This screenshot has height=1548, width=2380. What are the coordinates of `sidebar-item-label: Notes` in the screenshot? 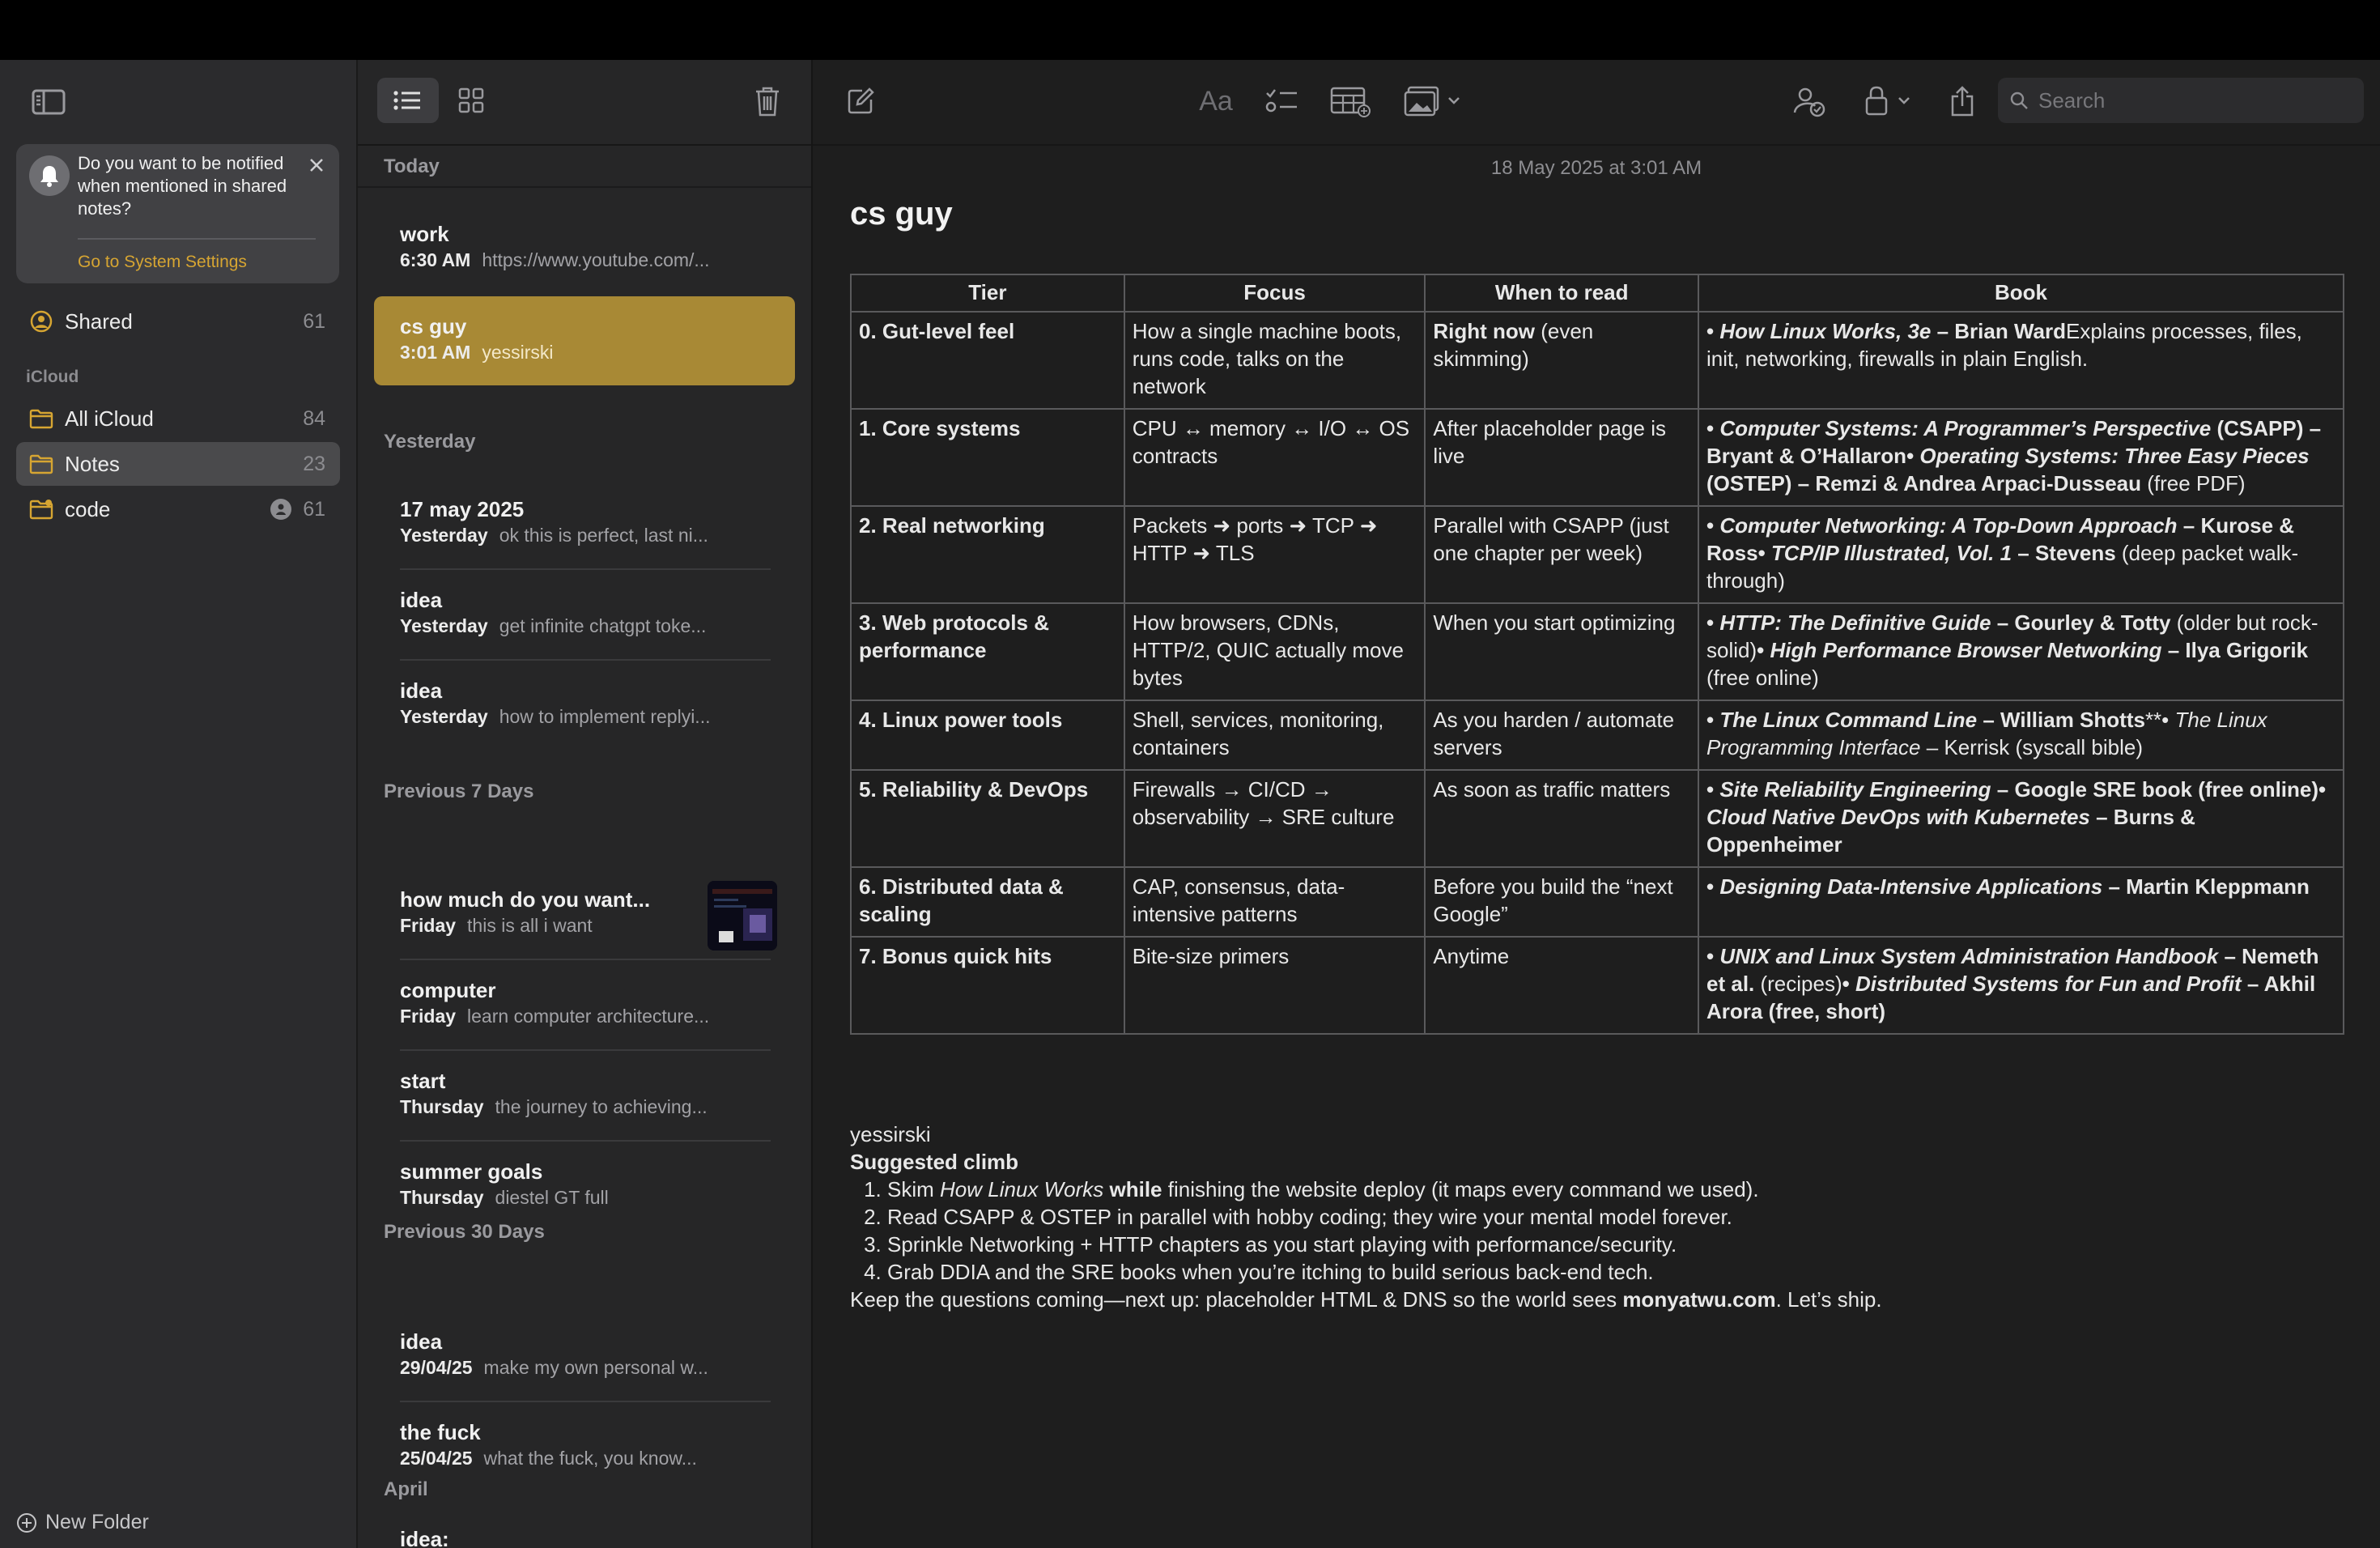 It's located at (92, 463).